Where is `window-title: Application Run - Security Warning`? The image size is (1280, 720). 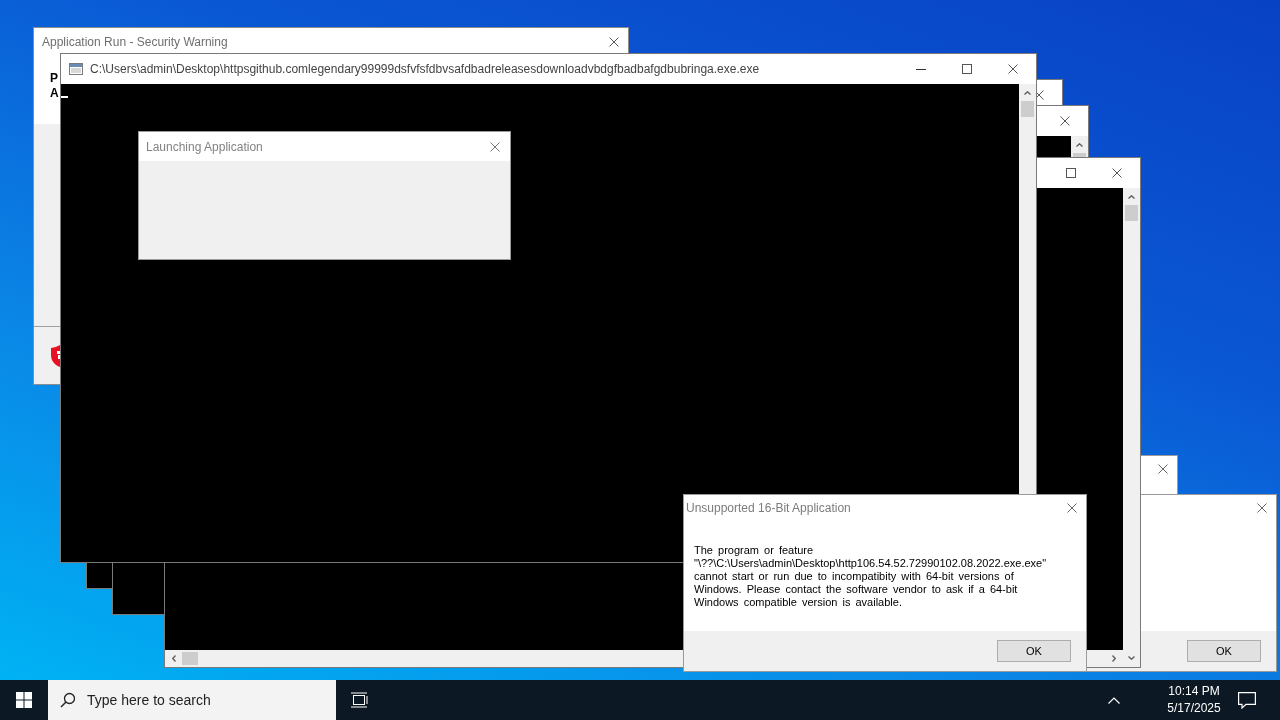 window-title: Application Run - Security Warning is located at coordinates (135, 41).